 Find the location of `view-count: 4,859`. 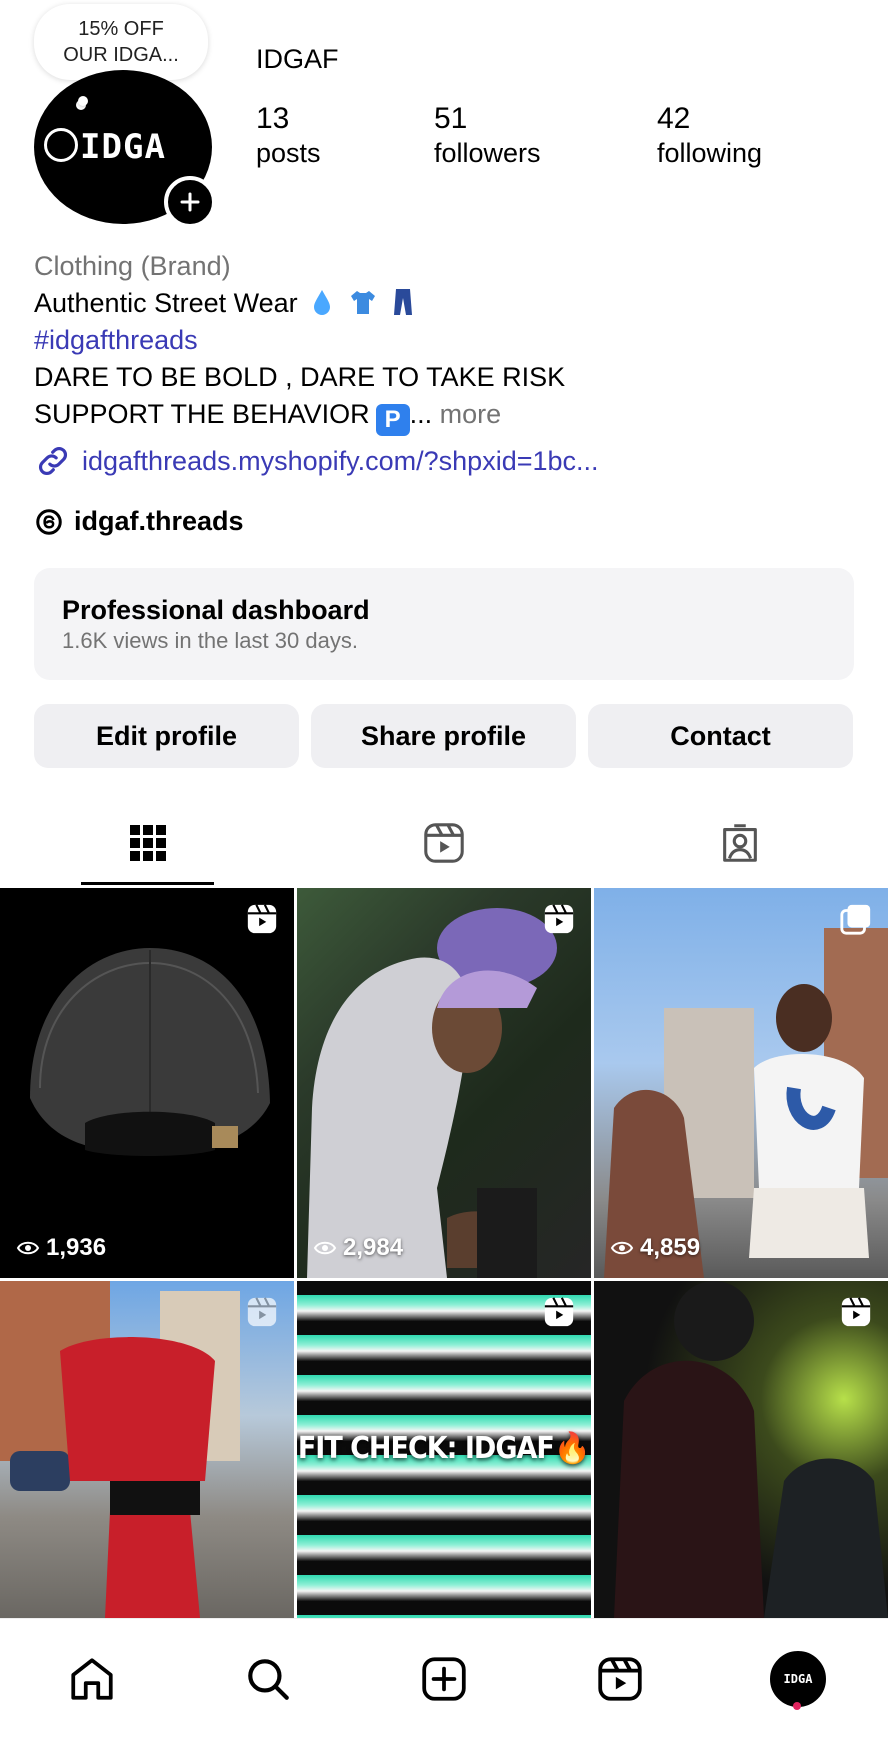

view-count: 4,859 is located at coordinates (655, 1248).